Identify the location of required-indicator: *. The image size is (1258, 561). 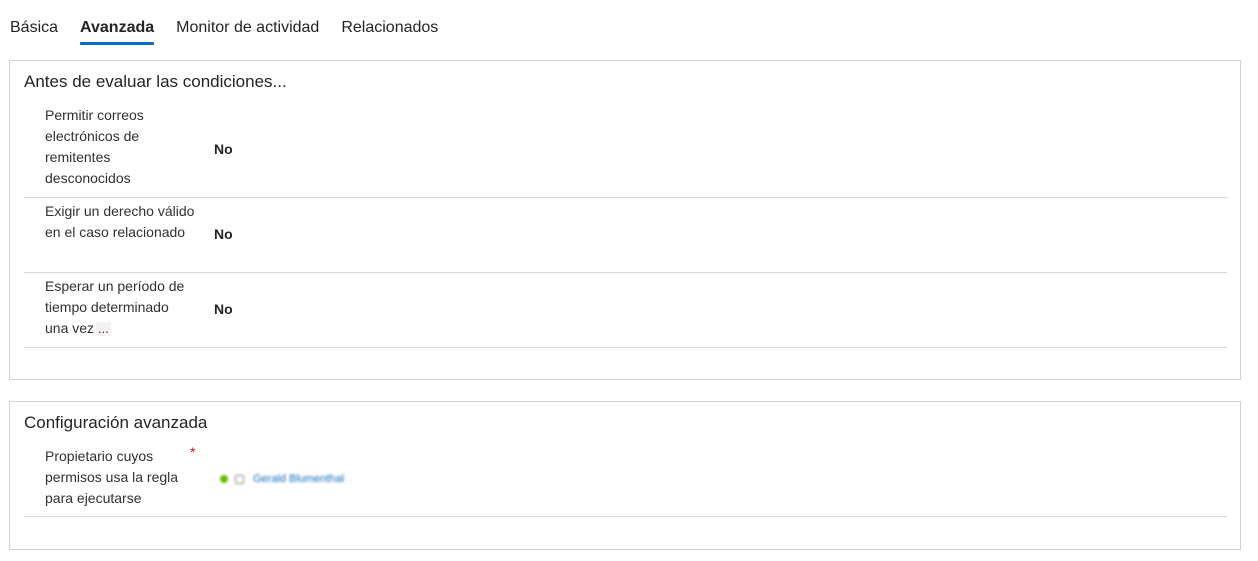
(193, 452).